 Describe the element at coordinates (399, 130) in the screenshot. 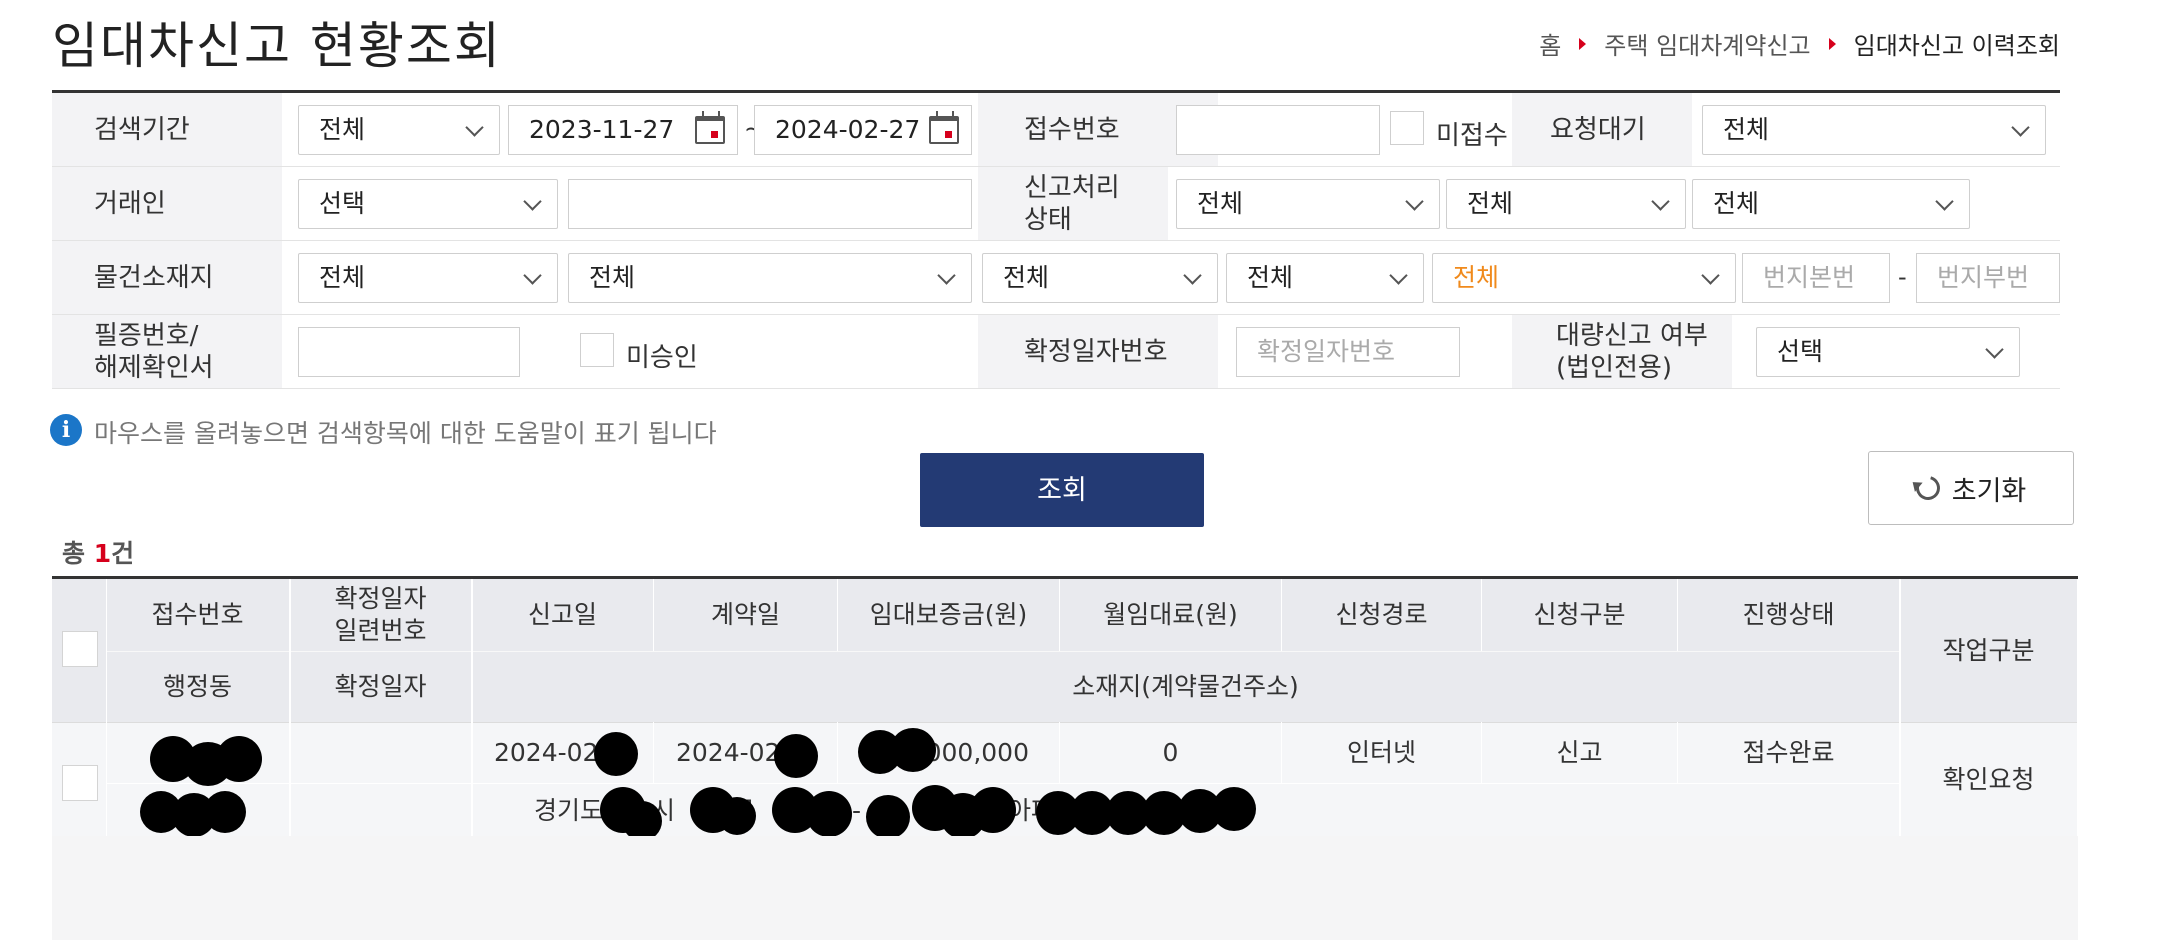

I see `period-select: 전체` at that location.